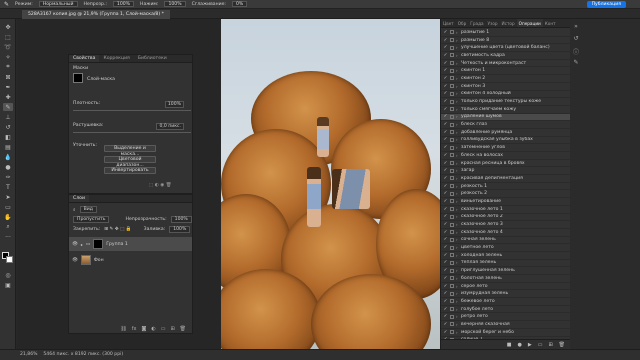 The height and width of the screenshot is (360, 640). I want to click on stamp-tool-icon: ⊥, so click(8, 117).